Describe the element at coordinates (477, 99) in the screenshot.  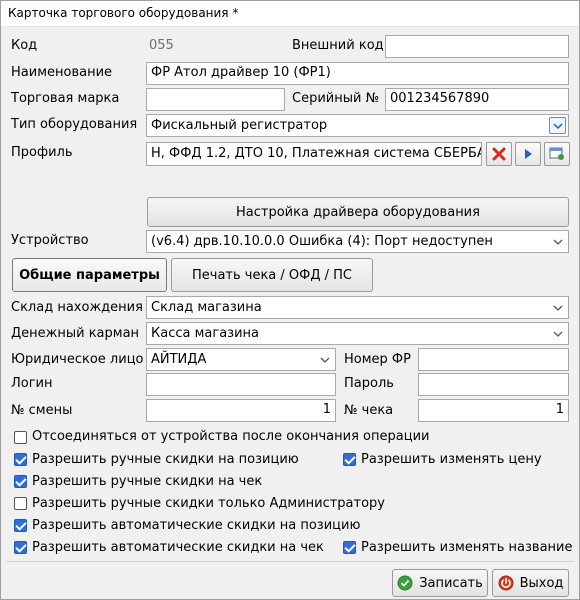
I see `serial-field: 001234567890` at that location.